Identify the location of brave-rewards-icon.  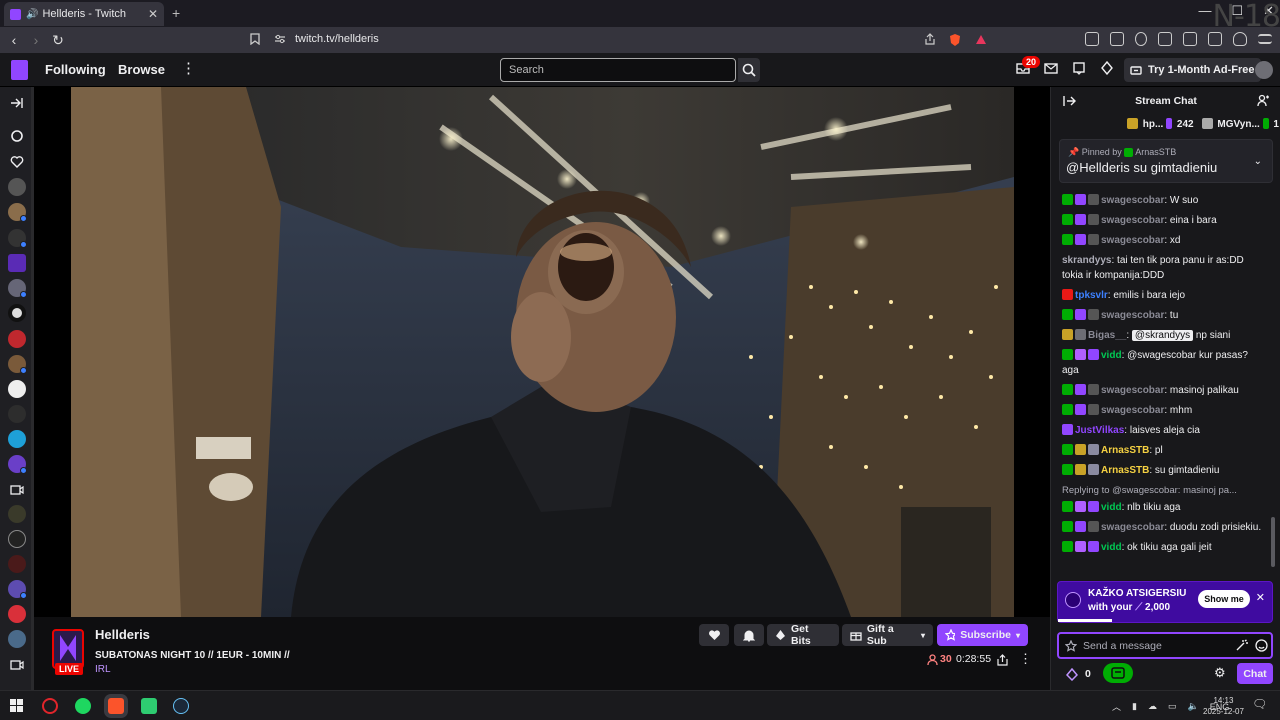
(981, 40).